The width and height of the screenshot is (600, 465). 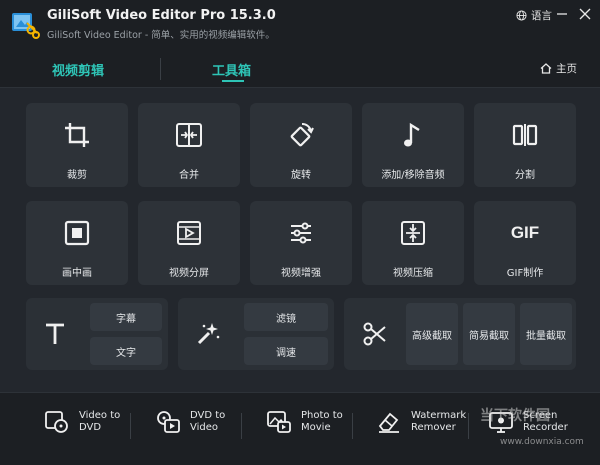 I want to click on watermark-remover-button: Watermark Remover, so click(x=421, y=422).